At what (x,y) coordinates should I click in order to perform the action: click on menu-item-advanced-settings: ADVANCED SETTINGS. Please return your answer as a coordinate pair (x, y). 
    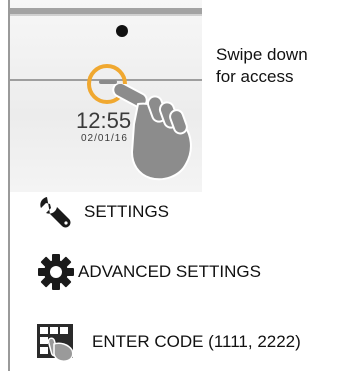
    Looking at the image, I should click on (148, 272).